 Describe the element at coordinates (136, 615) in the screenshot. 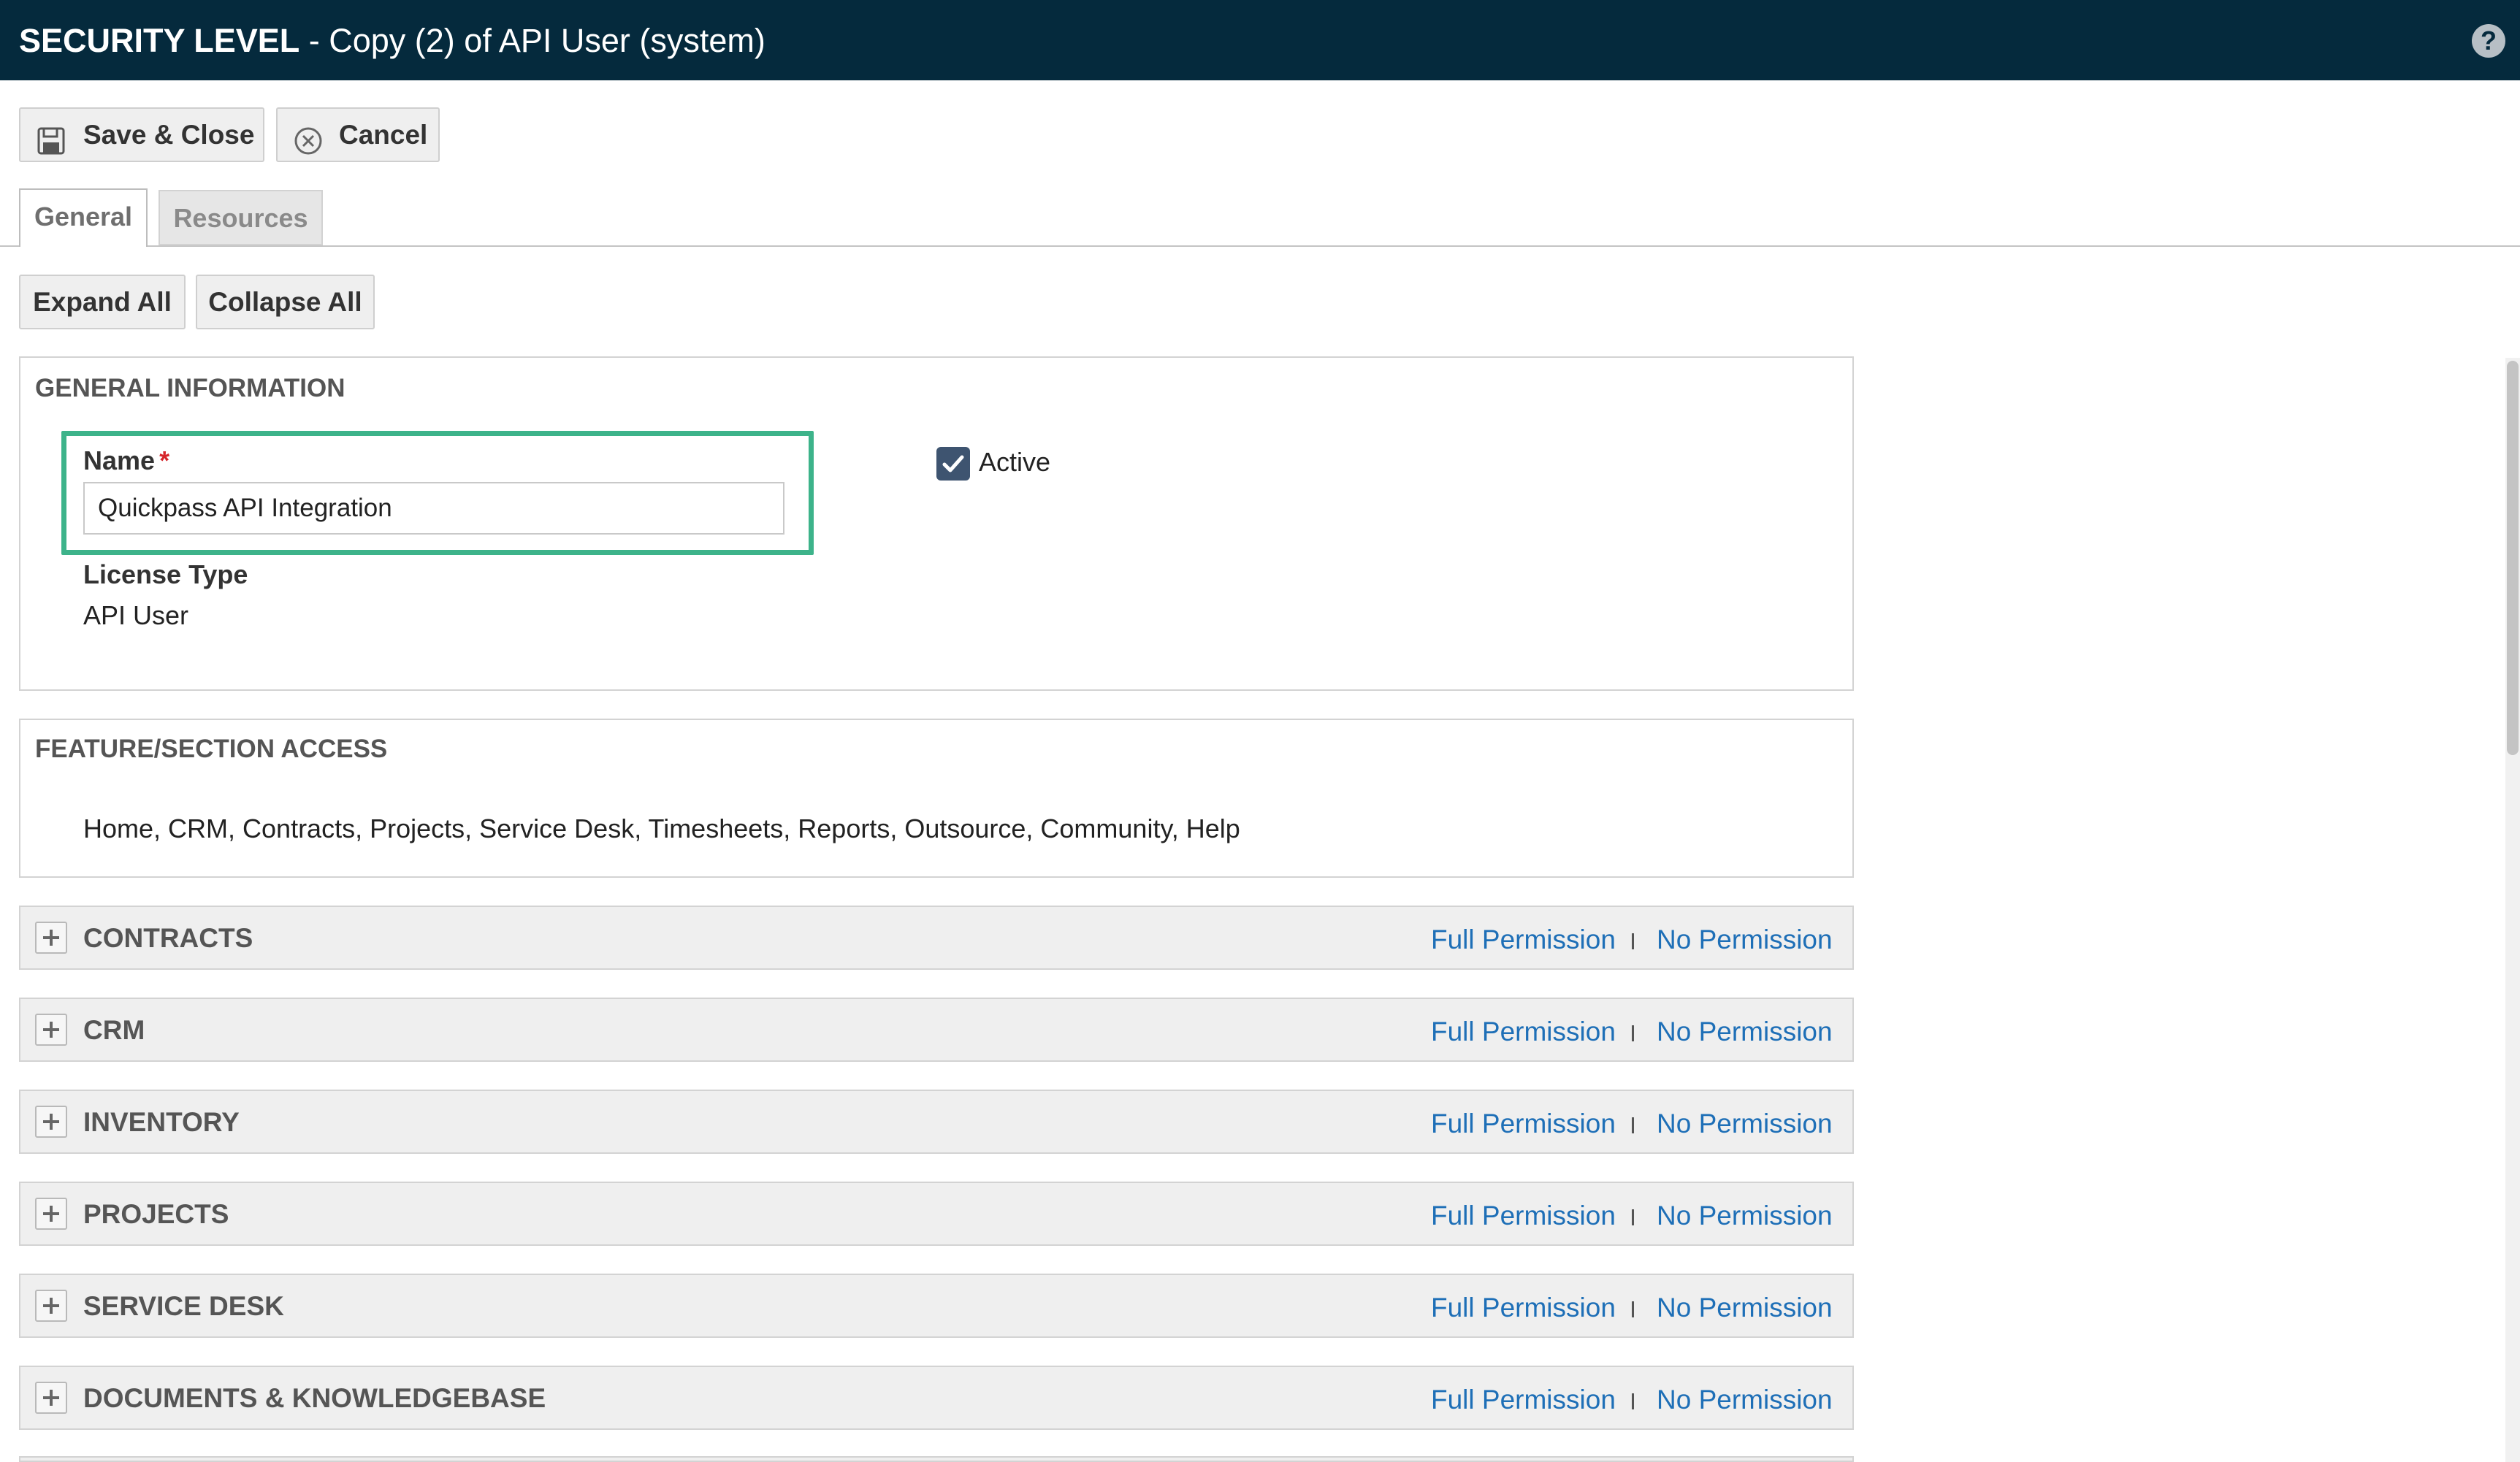

I see `license-type-value: API User` at that location.